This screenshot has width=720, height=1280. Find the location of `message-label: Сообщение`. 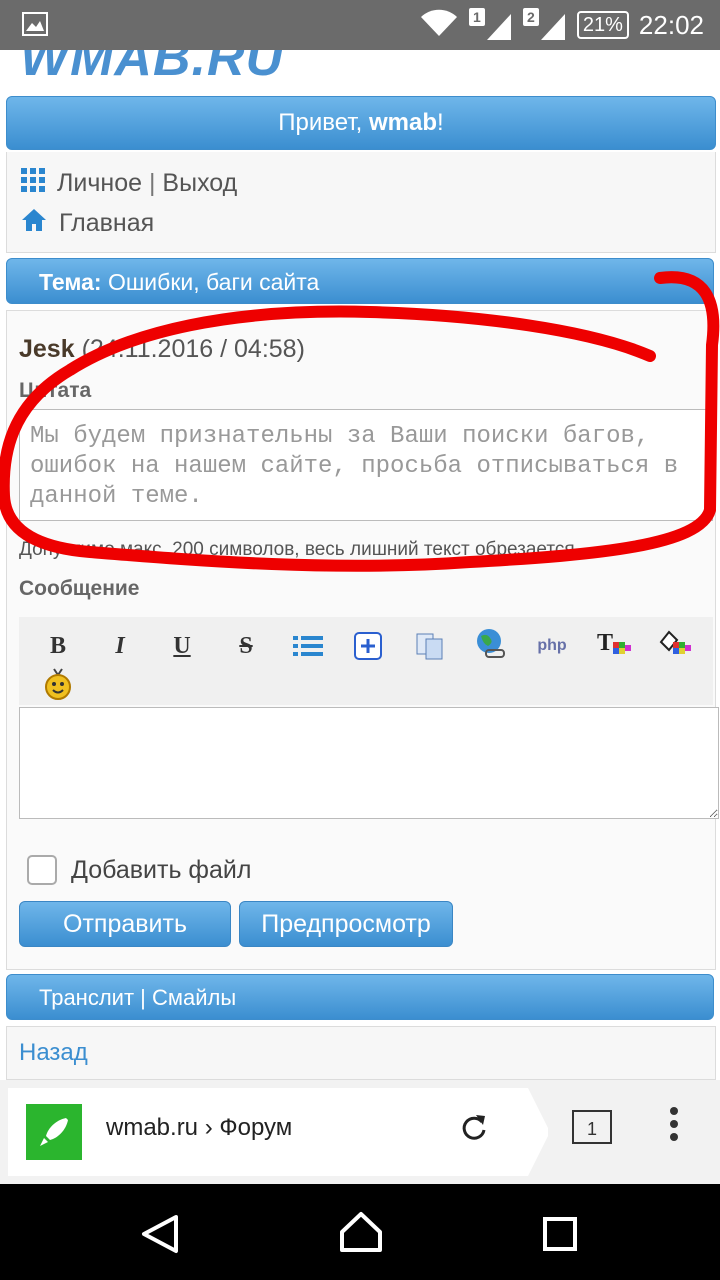

message-label: Сообщение is located at coordinates (79, 588).